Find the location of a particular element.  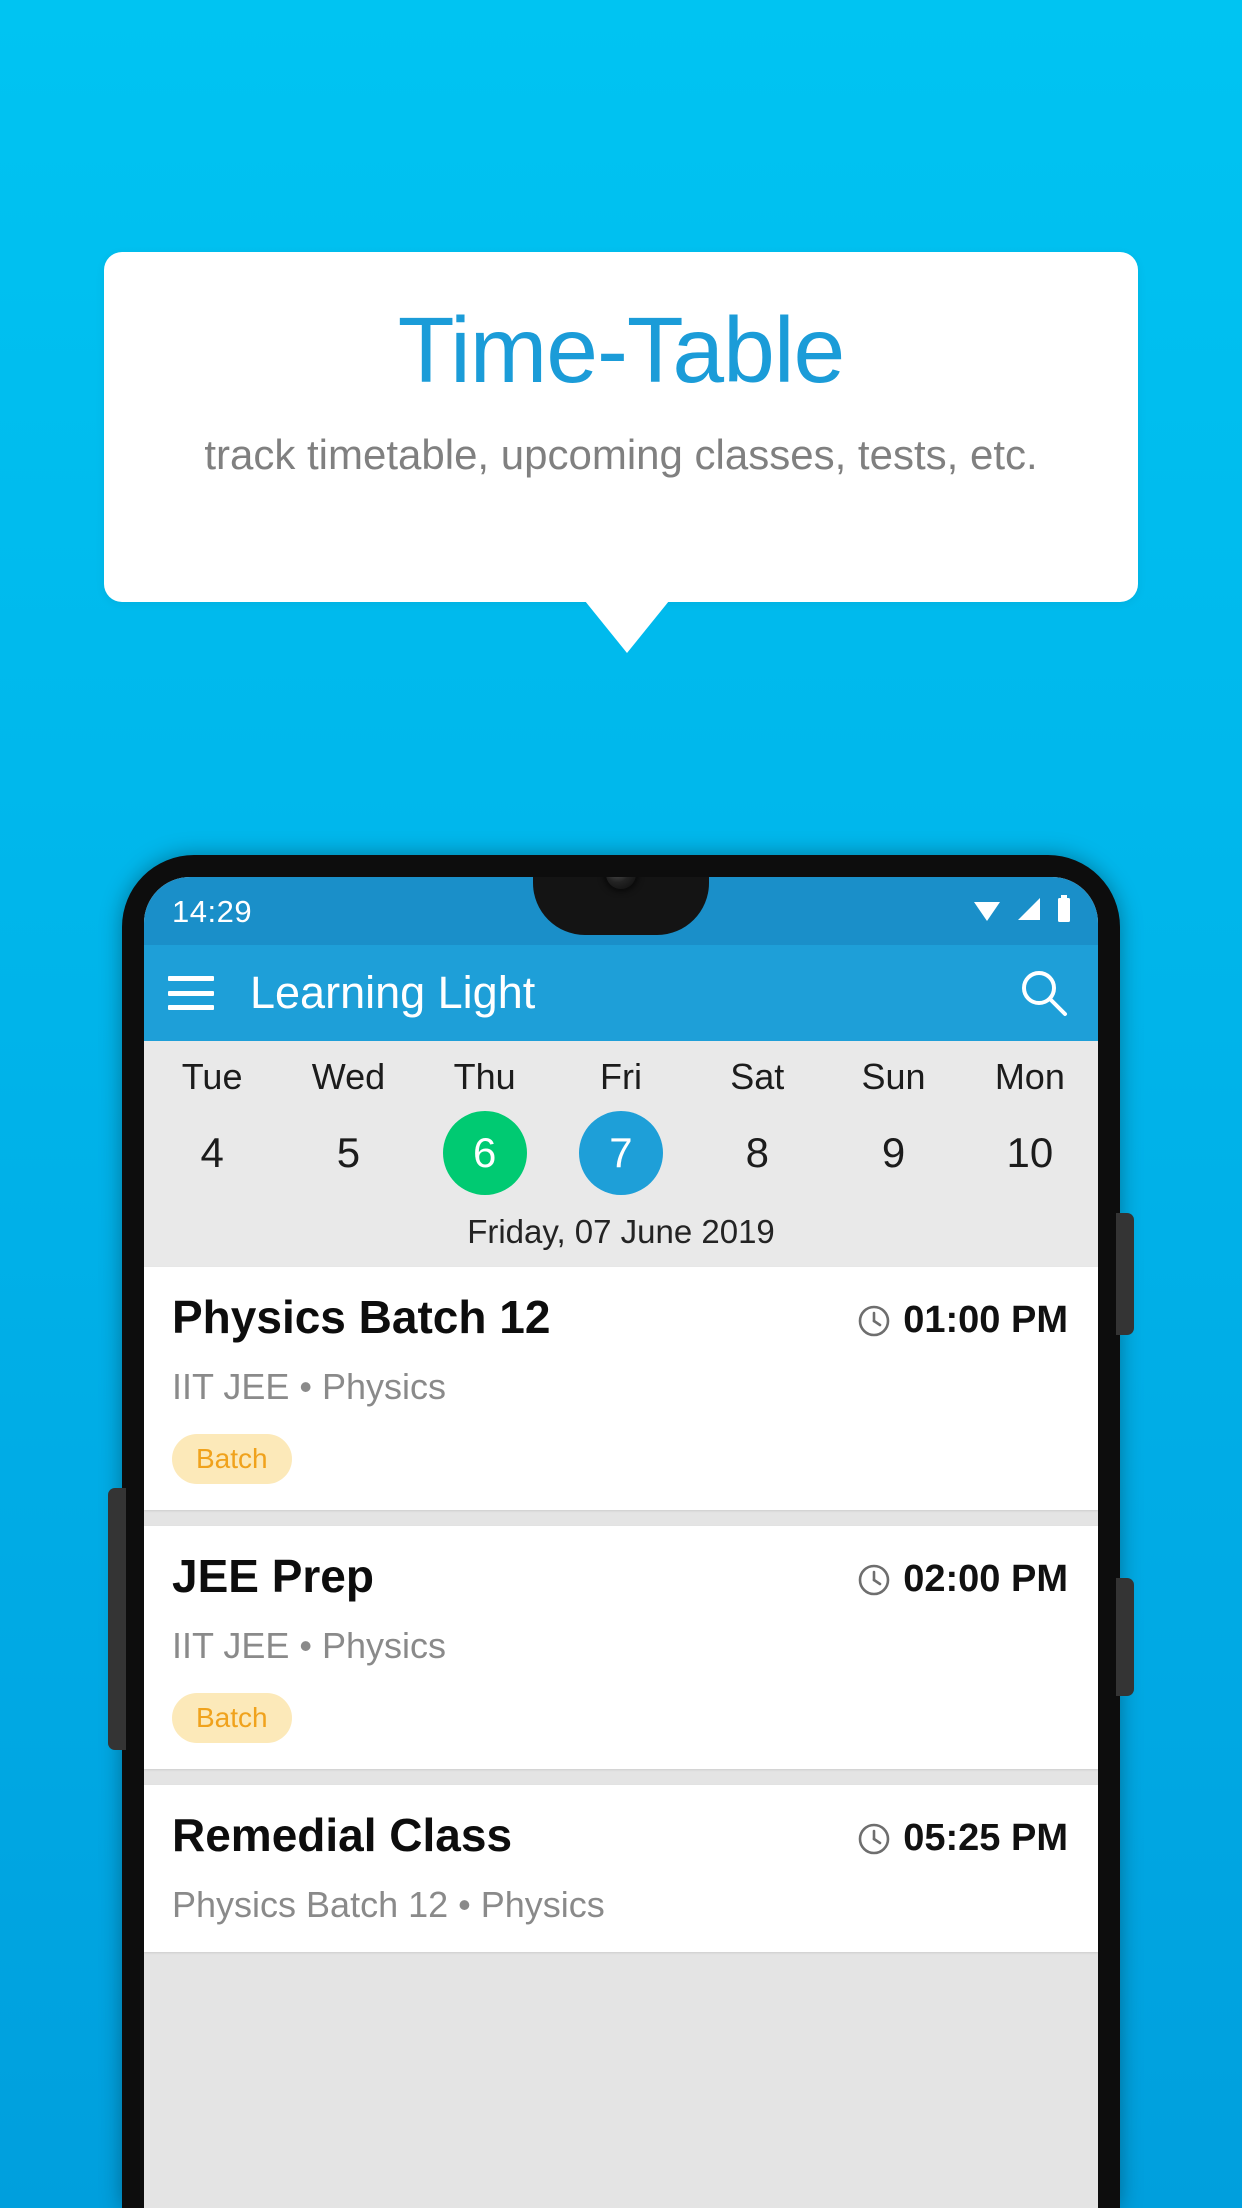

day-number: 4 is located at coordinates (212, 1152).